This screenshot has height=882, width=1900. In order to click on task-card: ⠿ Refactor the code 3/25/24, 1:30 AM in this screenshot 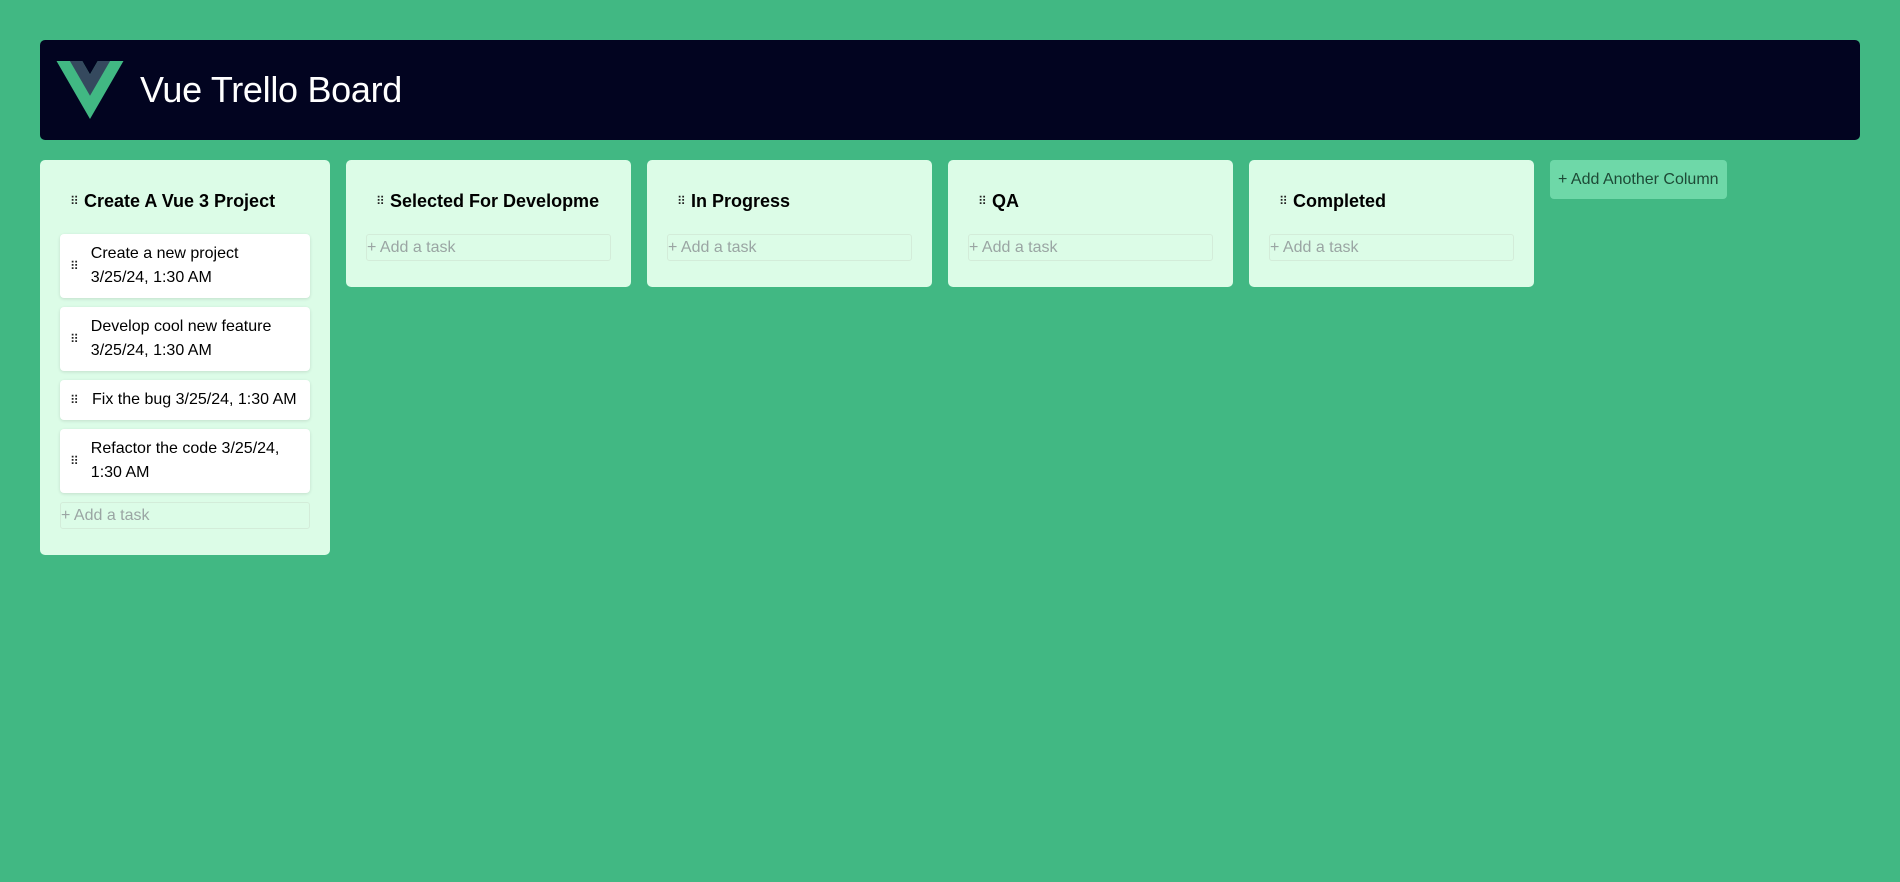, I will do `click(185, 461)`.